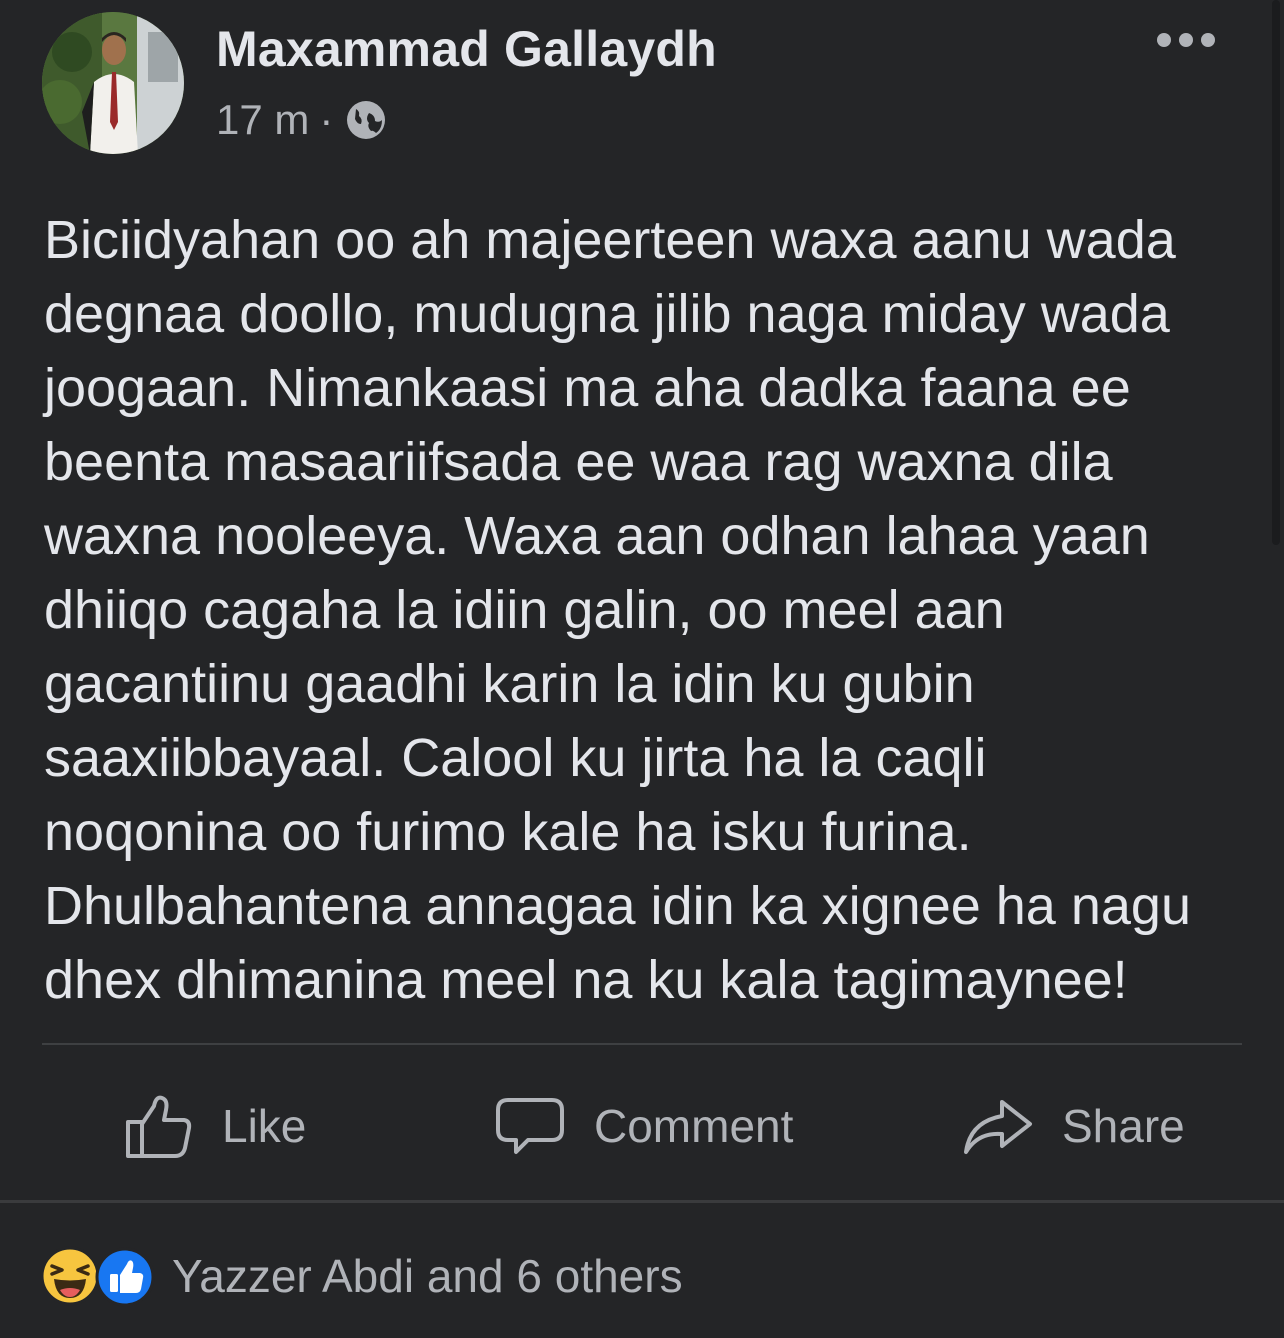 This screenshot has height=1338, width=1284. I want to click on post-actions: Like Comment Share, so click(642, 1126).